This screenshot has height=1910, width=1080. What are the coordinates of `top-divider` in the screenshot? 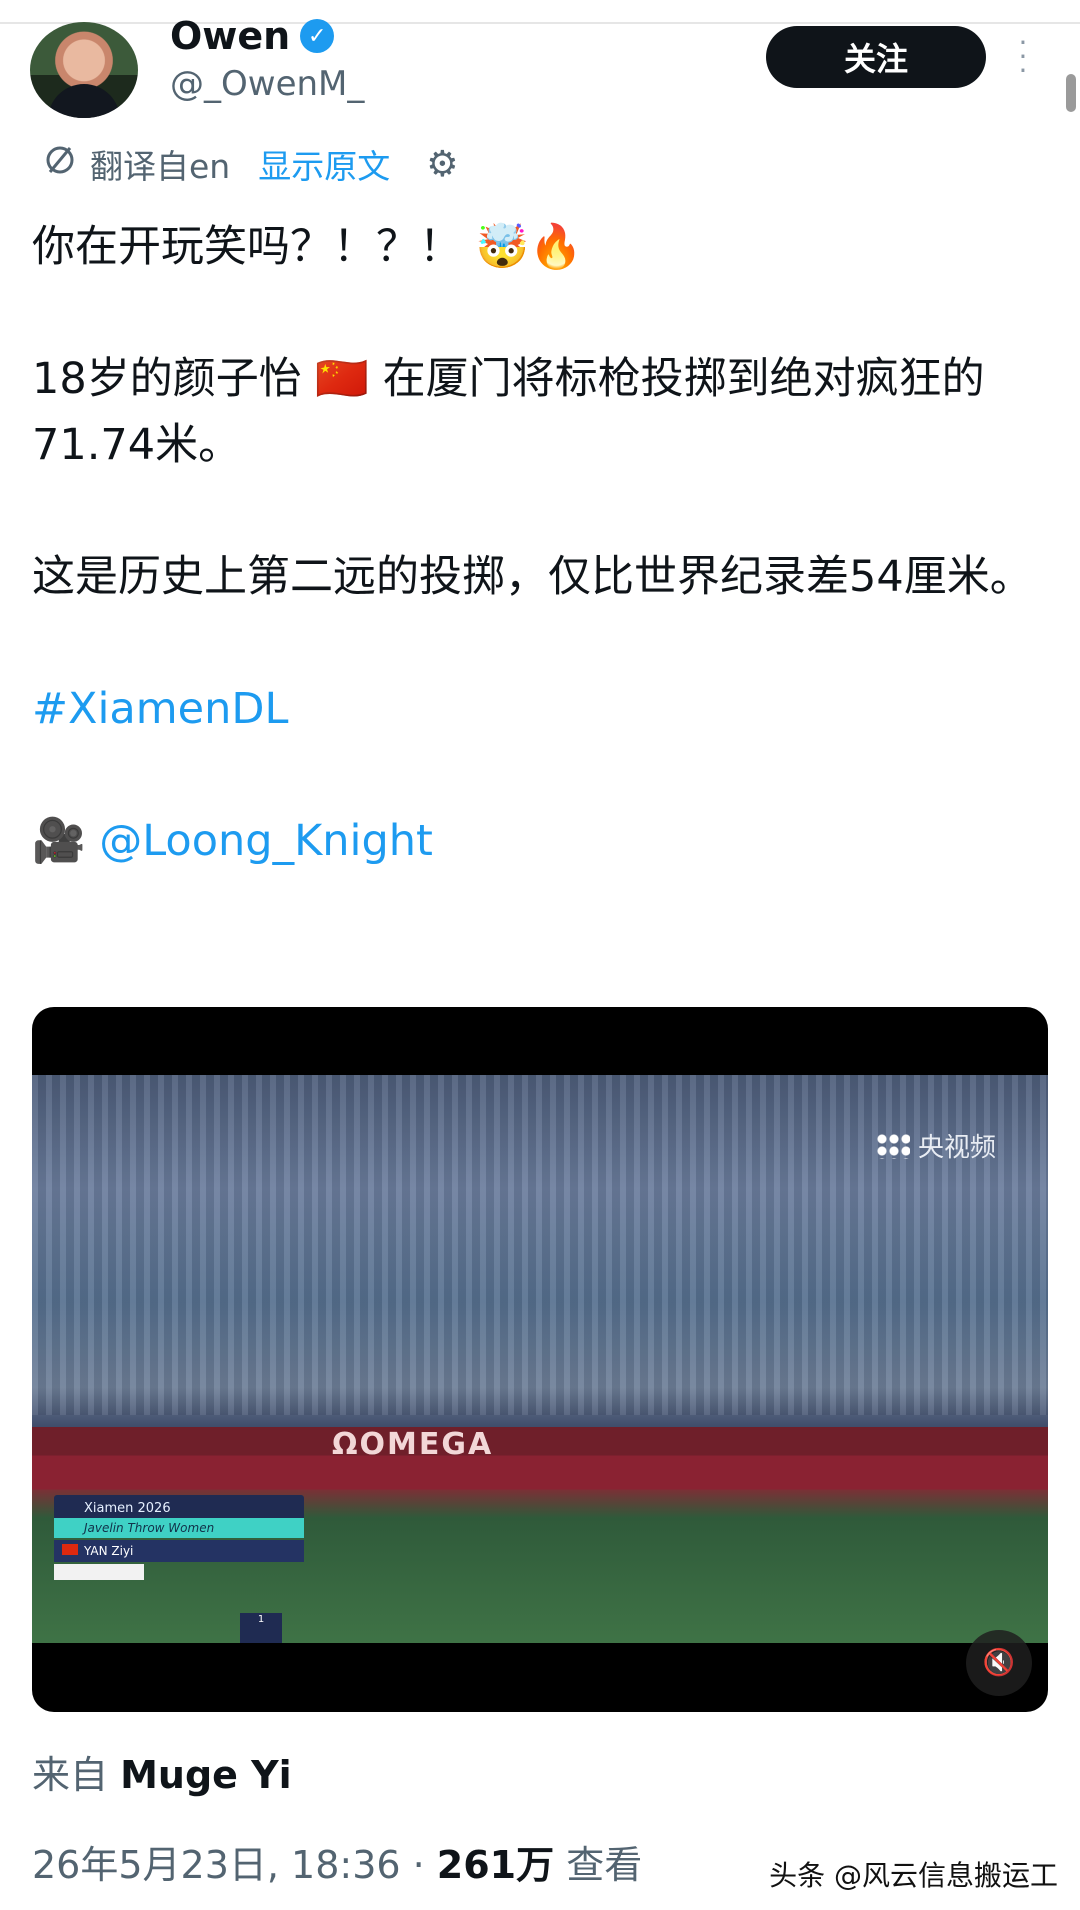 It's located at (540, 12).